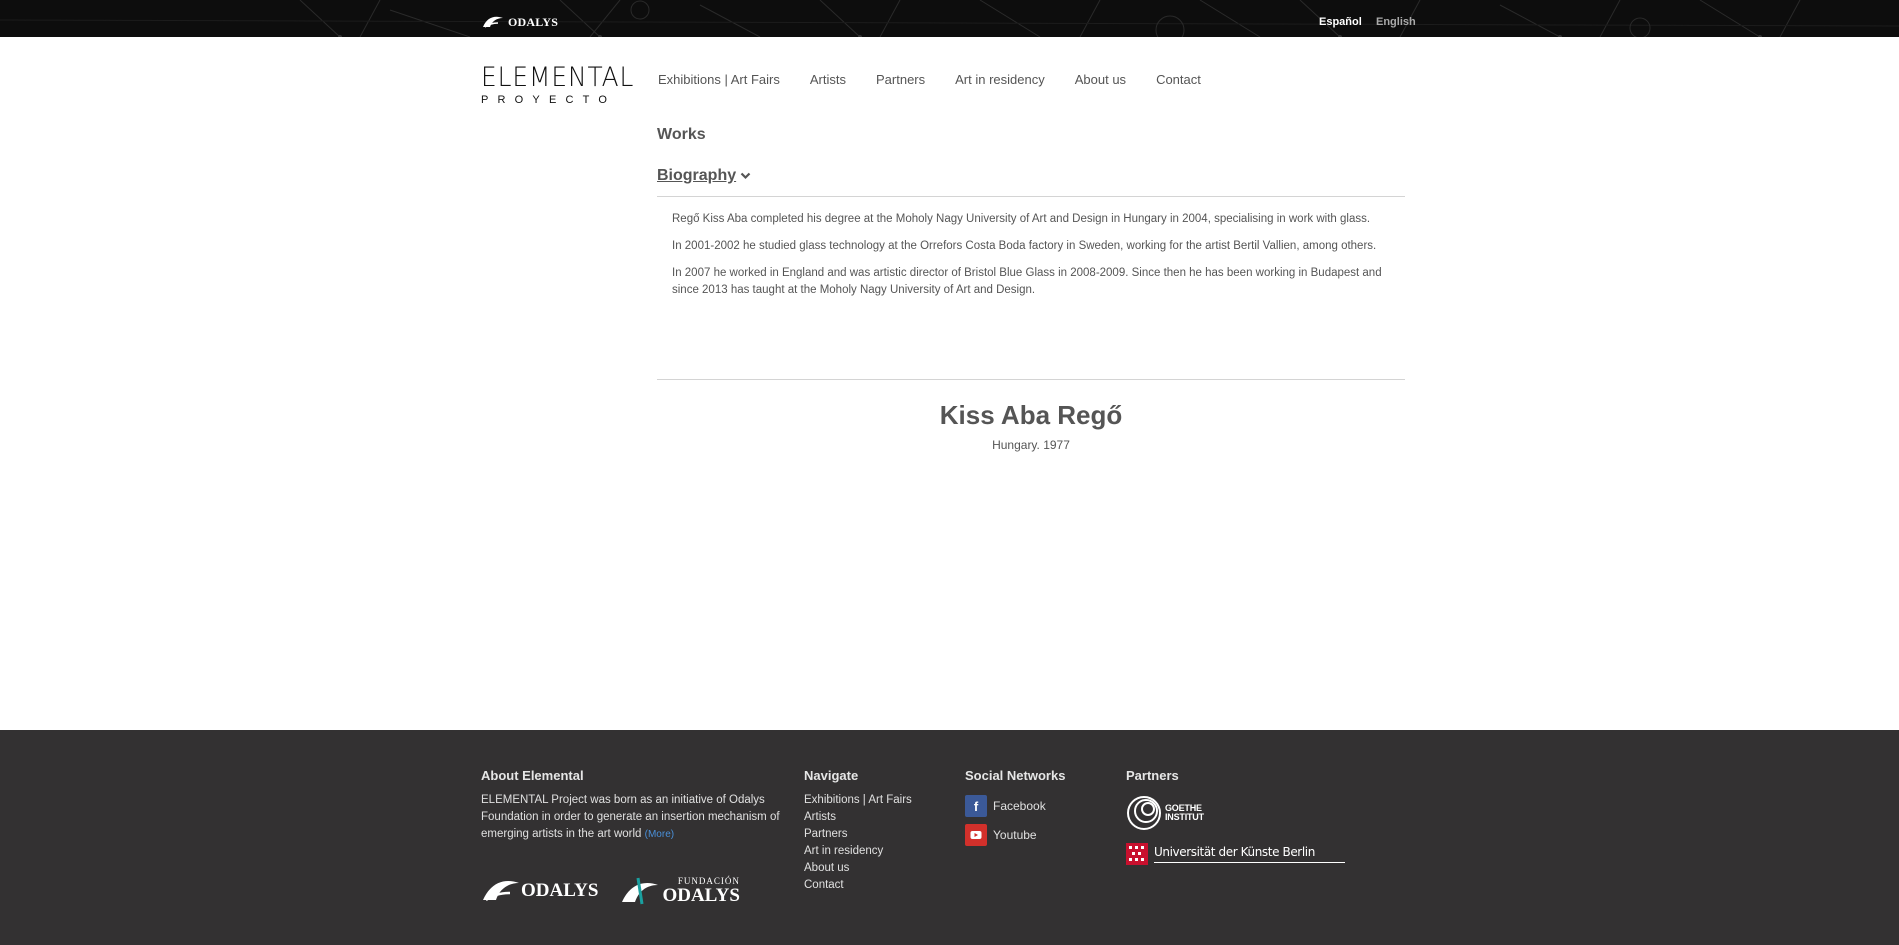 The image size is (1899, 945). Describe the element at coordinates (858, 868) in the screenshot. I see `footer-nav-about-us: About us` at that location.